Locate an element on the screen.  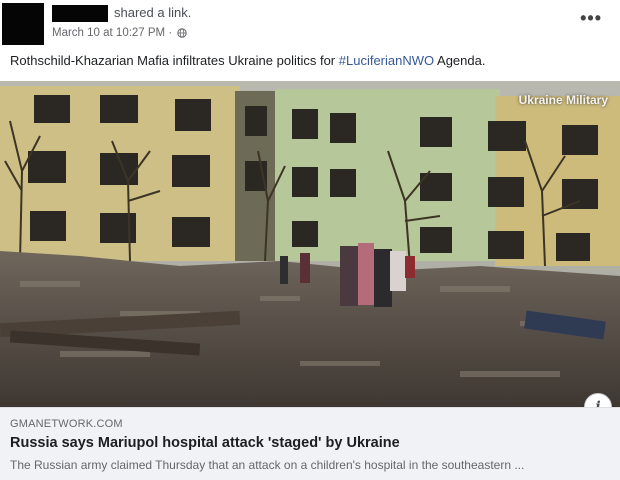
video-watermark: Ukraine Military is located at coordinates (563, 100).